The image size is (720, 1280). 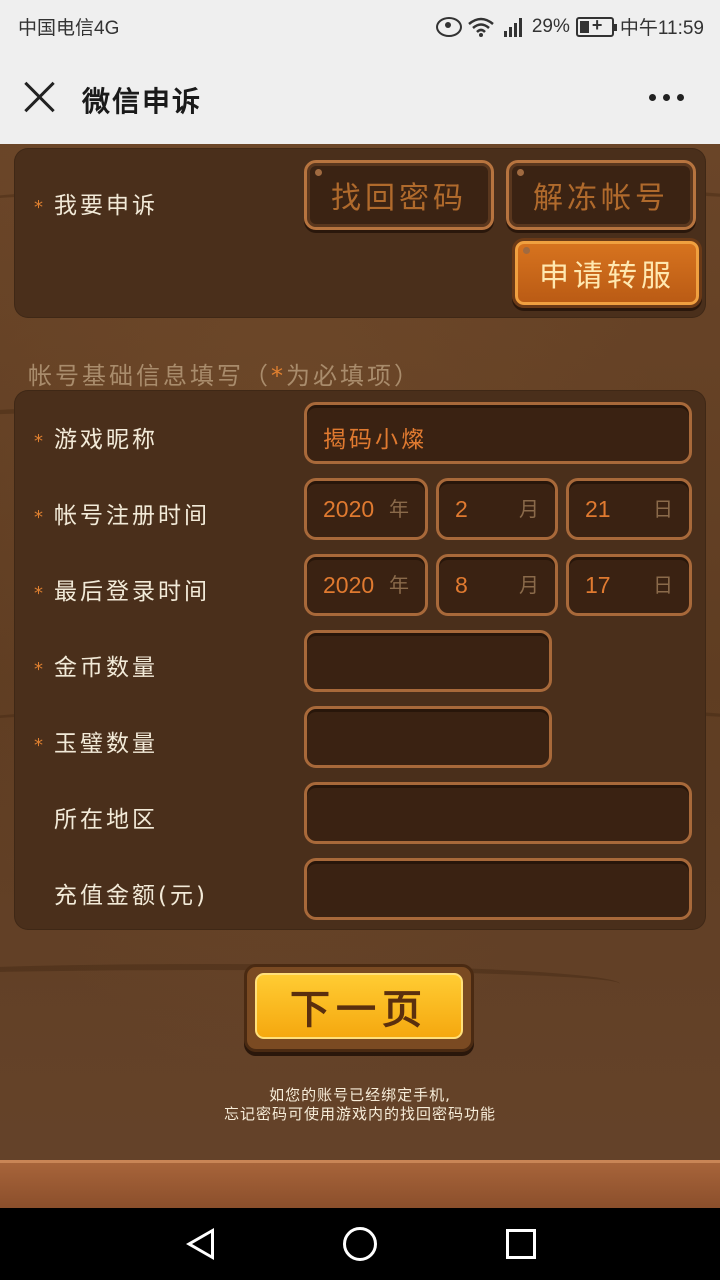 I want to click on recharge-label: 充值金额(元), so click(x=131, y=896).